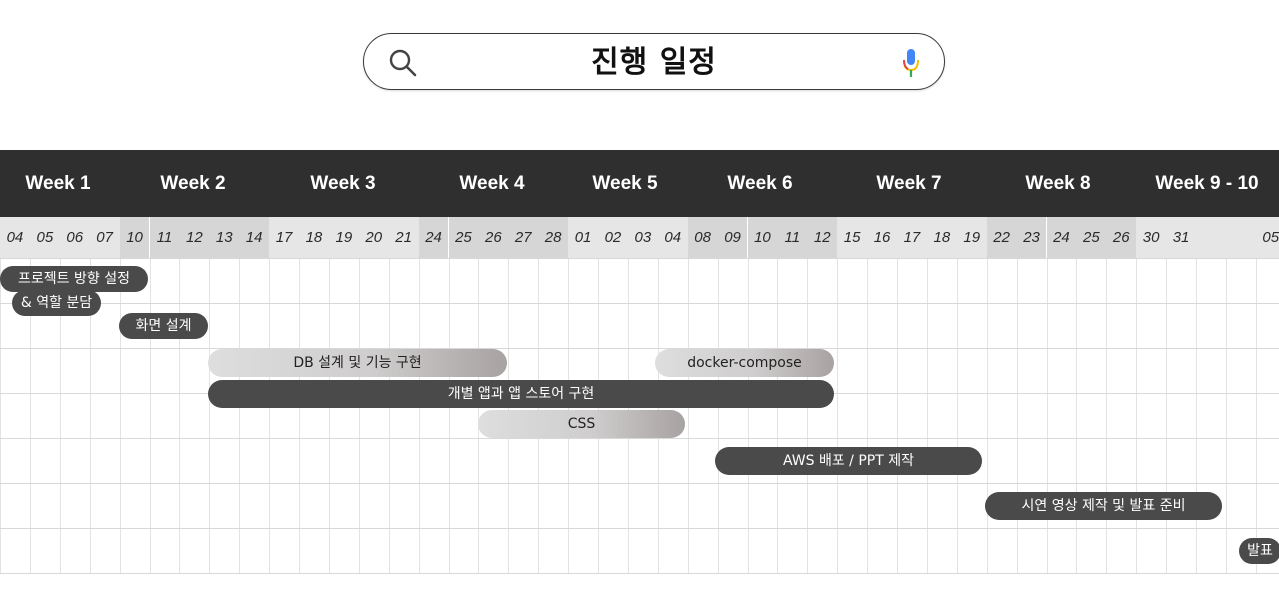 The height and width of the screenshot is (605, 1279). I want to click on task-bar: 개별 앱과 앱 스토어 구현, so click(521, 394).